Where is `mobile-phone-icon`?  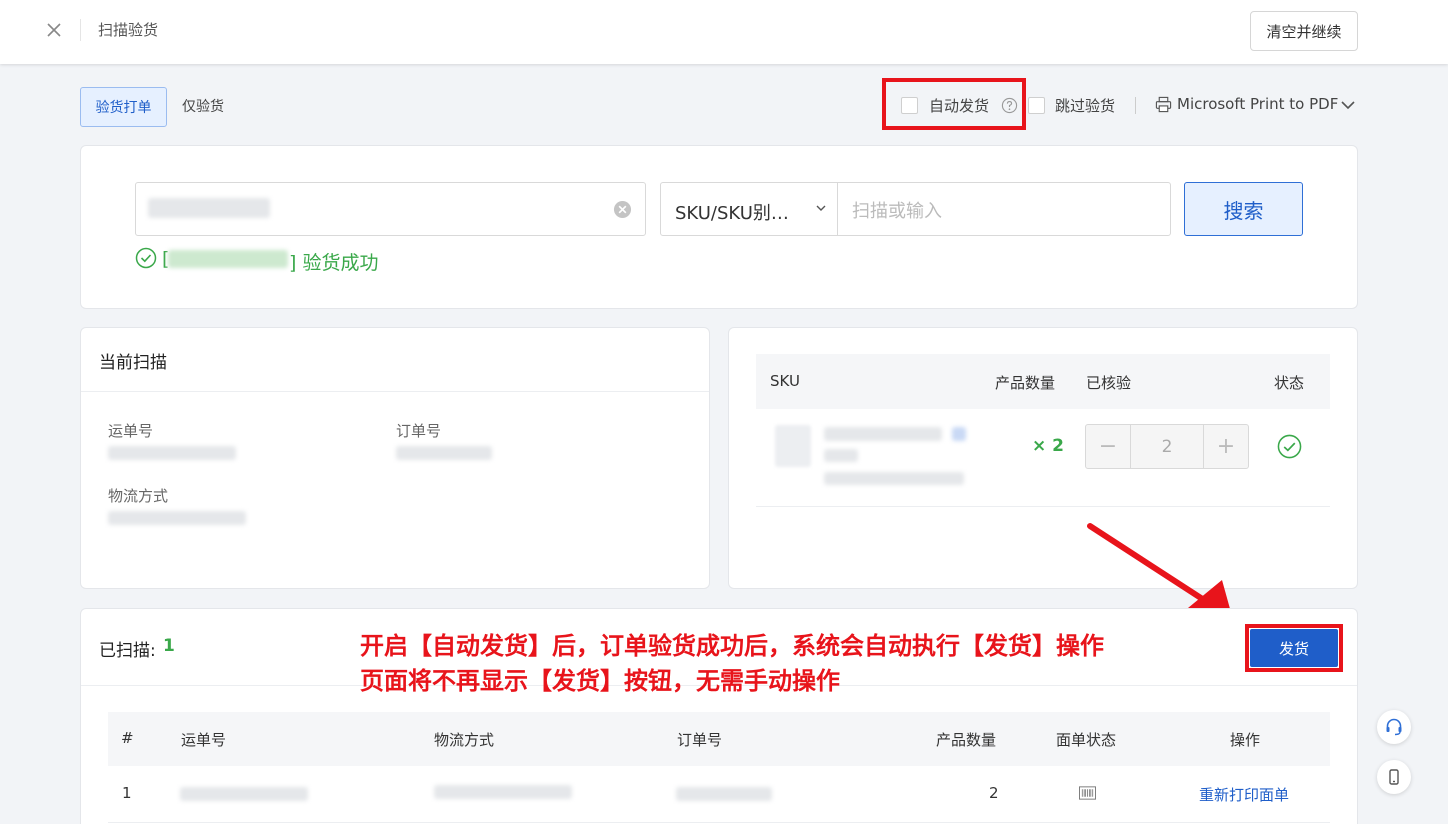 mobile-phone-icon is located at coordinates (1394, 777).